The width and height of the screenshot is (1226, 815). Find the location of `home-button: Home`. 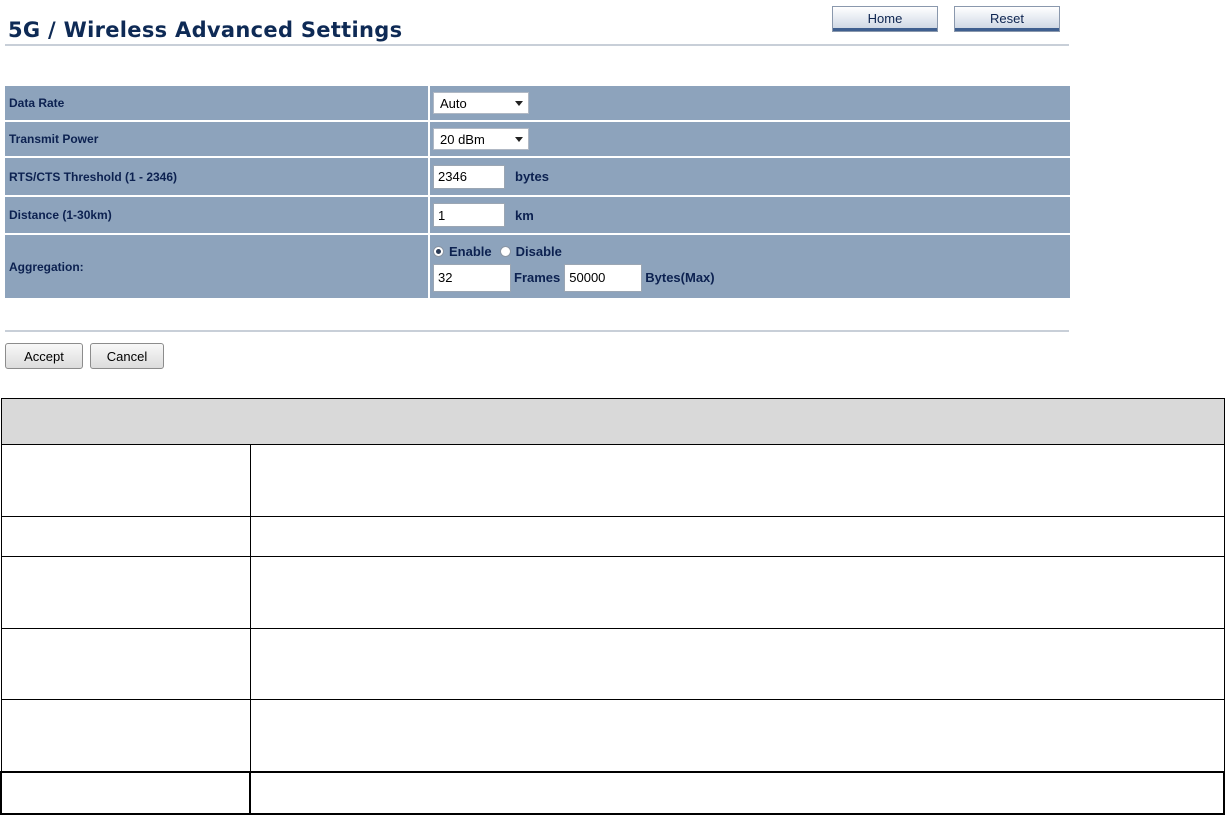

home-button: Home is located at coordinates (885, 19).